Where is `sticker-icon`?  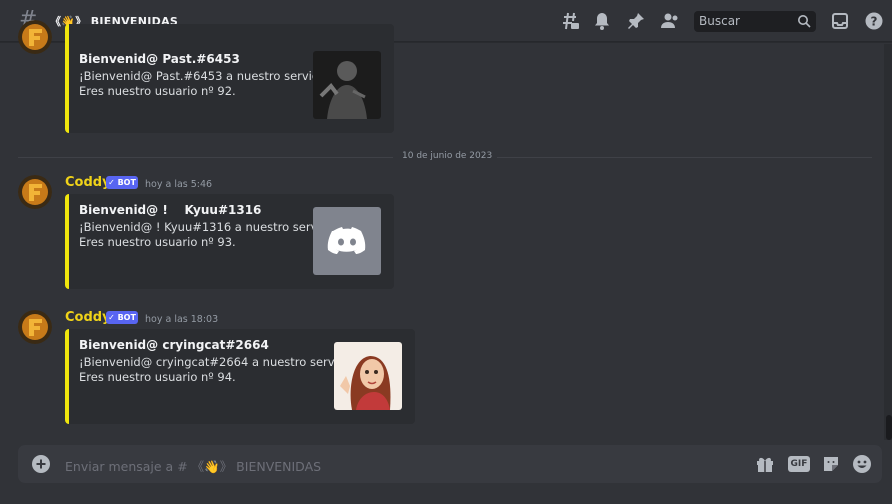
sticker-icon is located at coordinates (831, 464).